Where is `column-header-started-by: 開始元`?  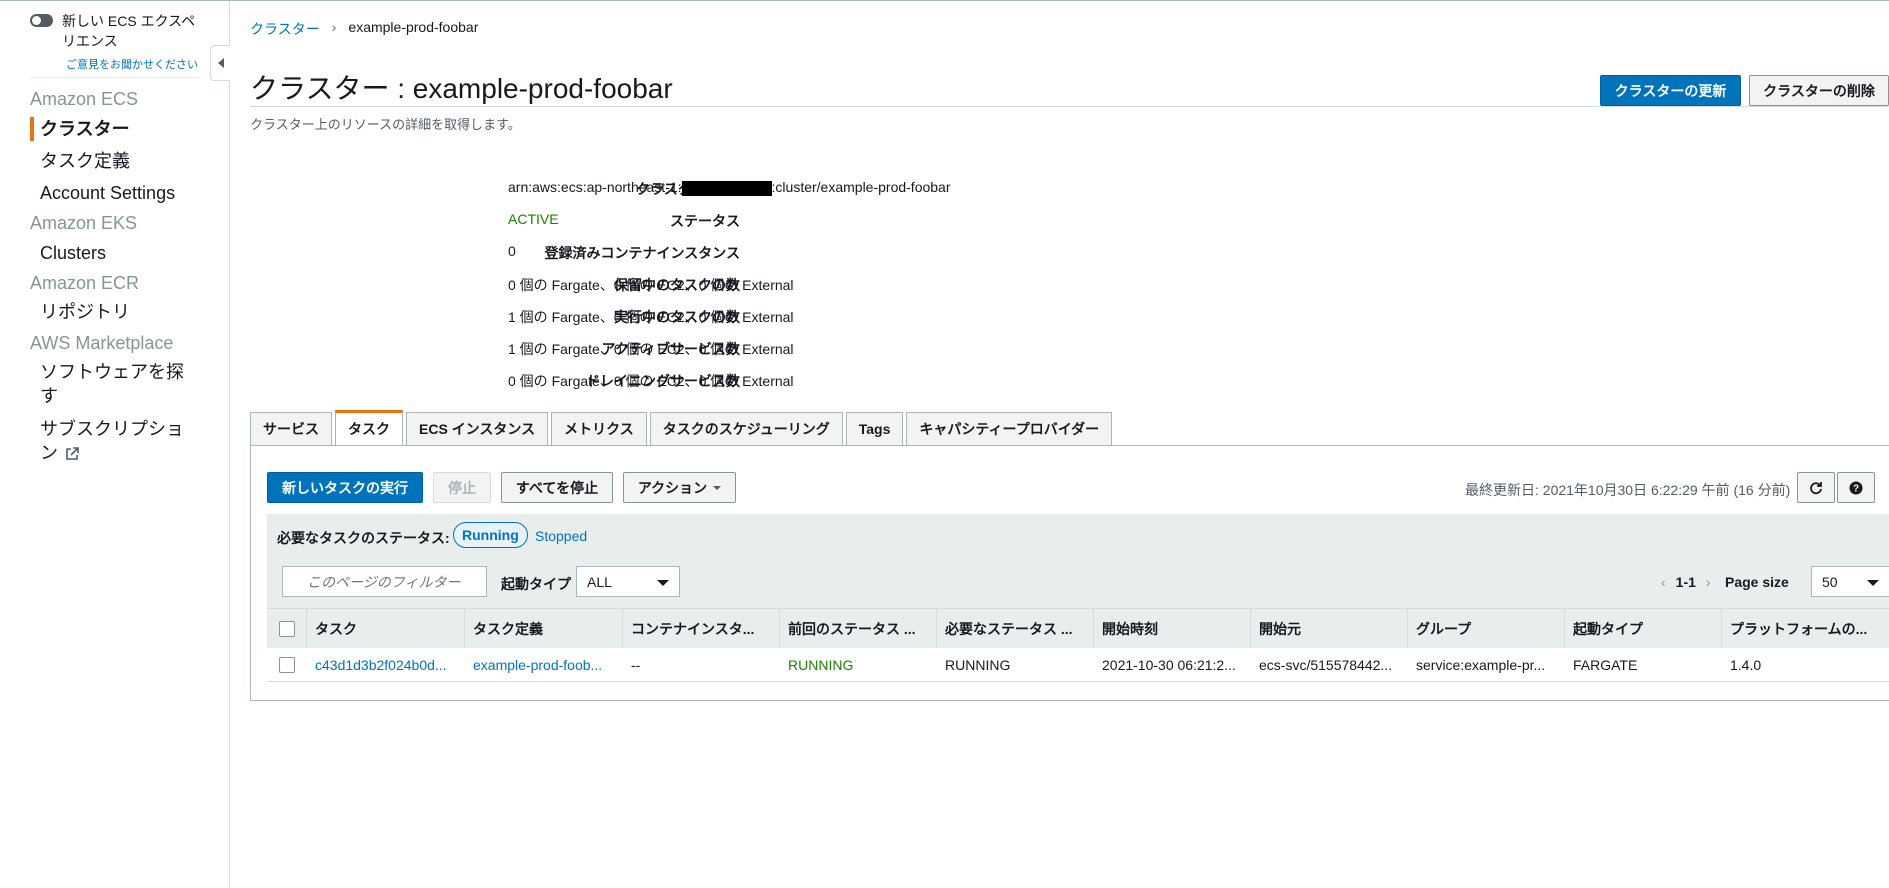
column-header-started-by: 開始元 is located at coordinates (1329, 628).